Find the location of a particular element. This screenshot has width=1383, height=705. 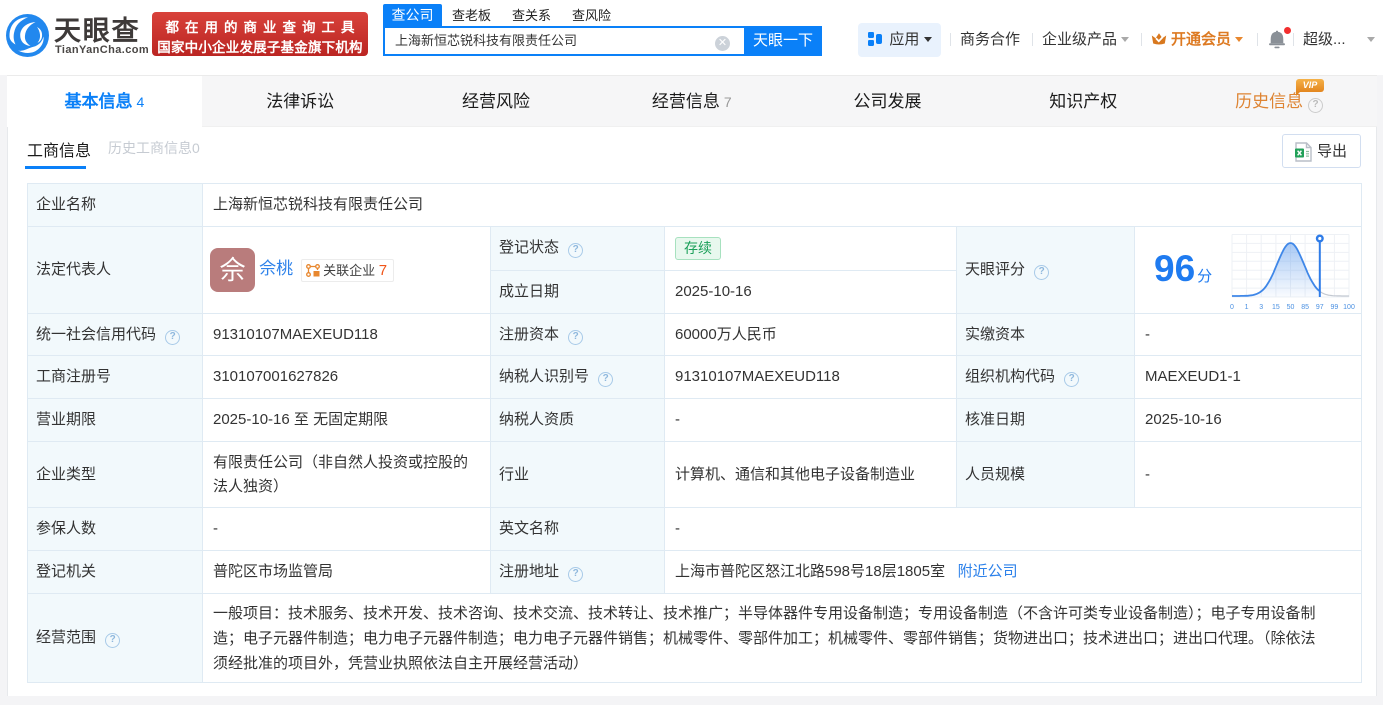

svg-text: 97 is located at coordinates (1320, 307).